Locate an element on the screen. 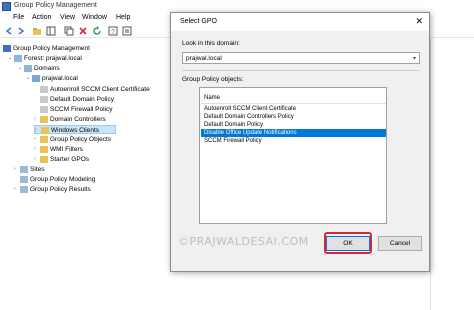 This screenshot has height=310, width=474. tree-item-starter-gpos: › Starter GPOs is located at coordinates (61, 159).